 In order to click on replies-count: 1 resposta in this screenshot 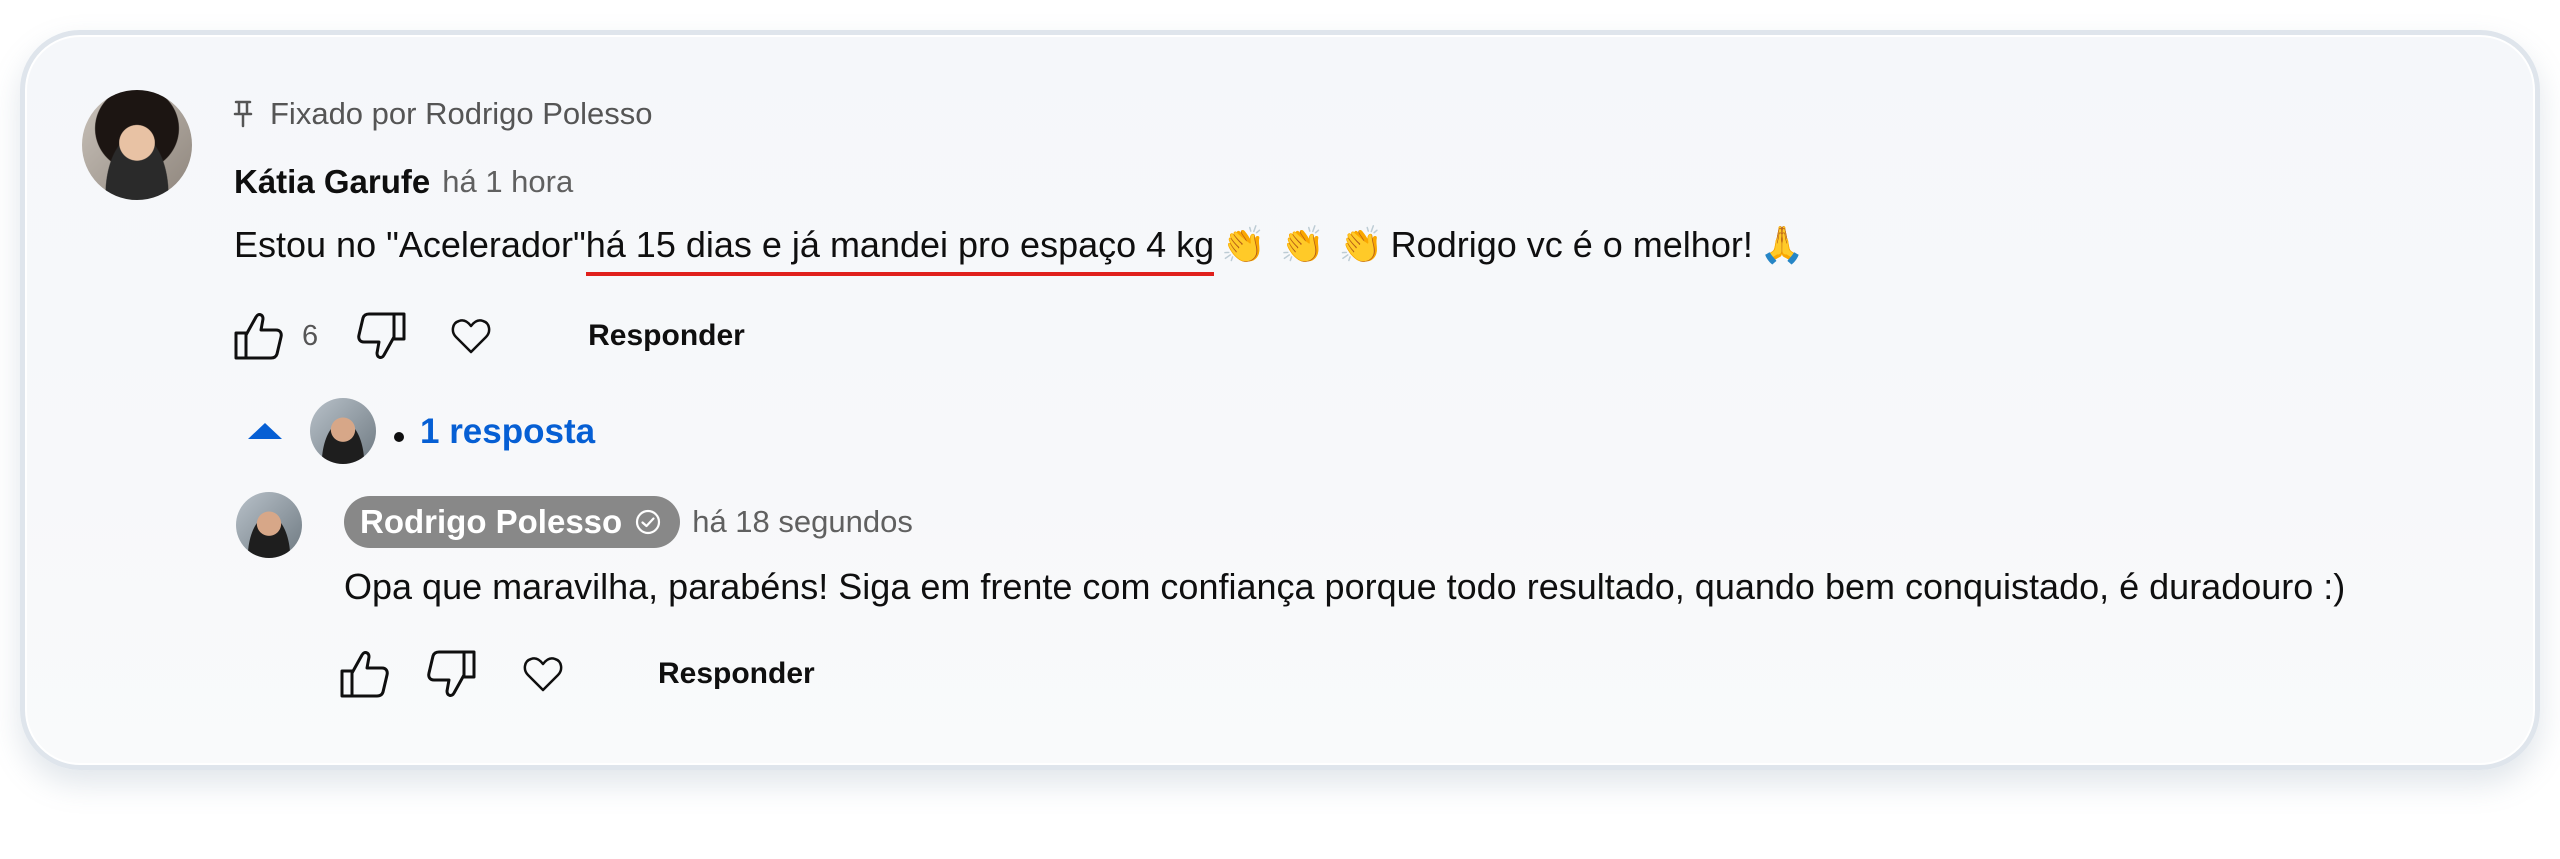, I will do `click(507, 432)`.